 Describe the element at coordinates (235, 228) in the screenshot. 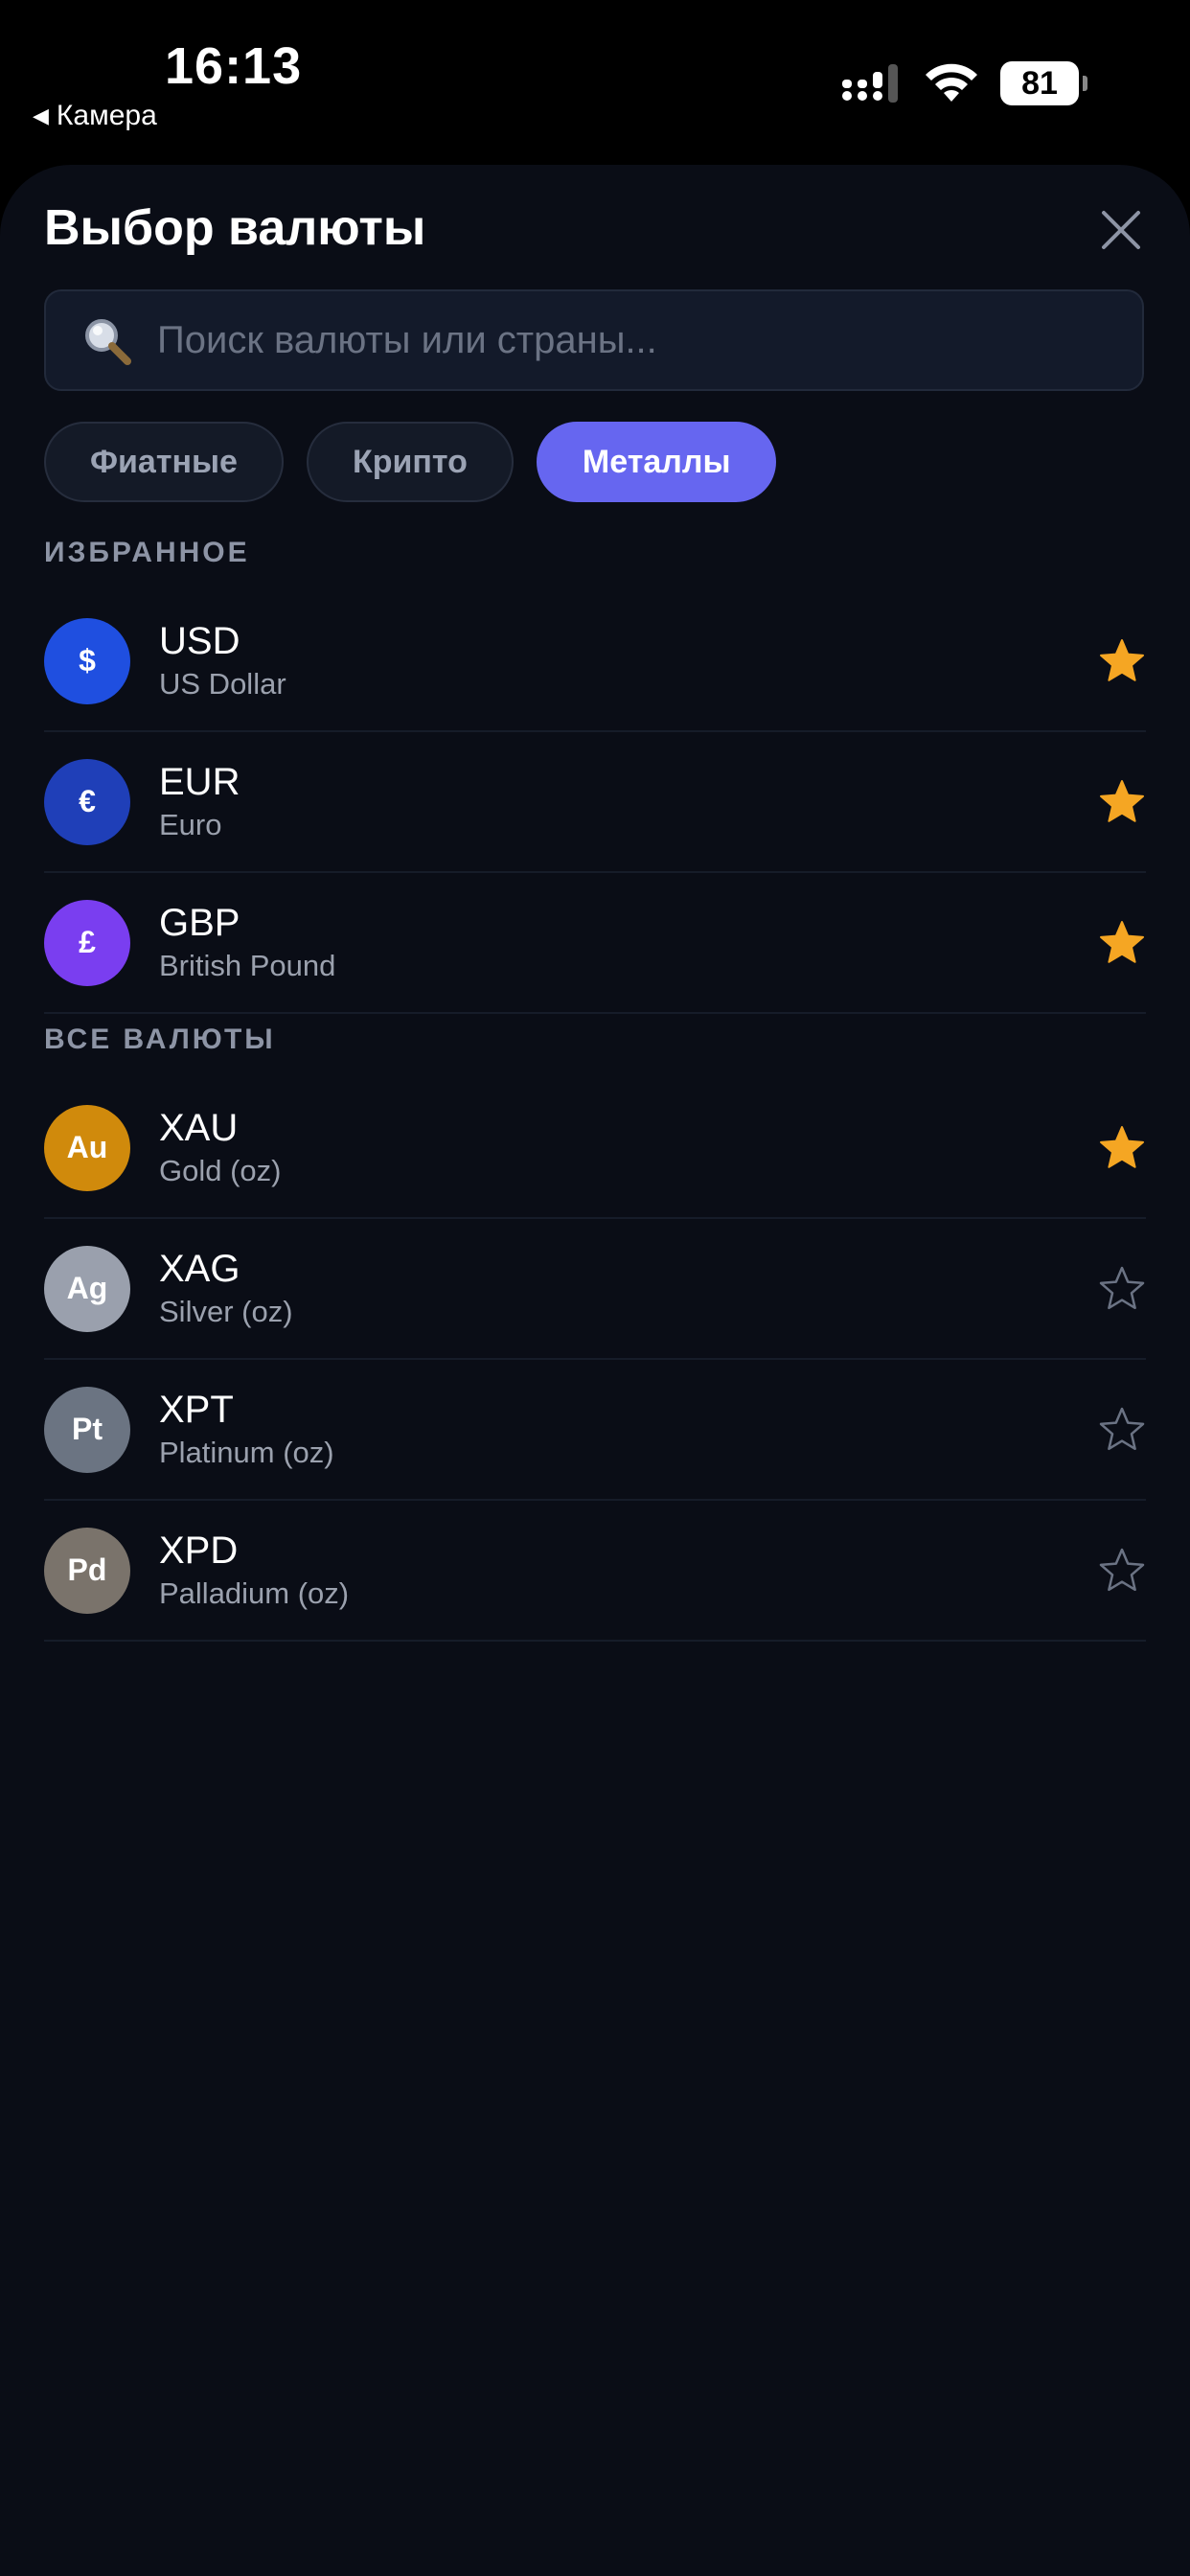

I see `sheet-title: Выбор валюты` at that location.